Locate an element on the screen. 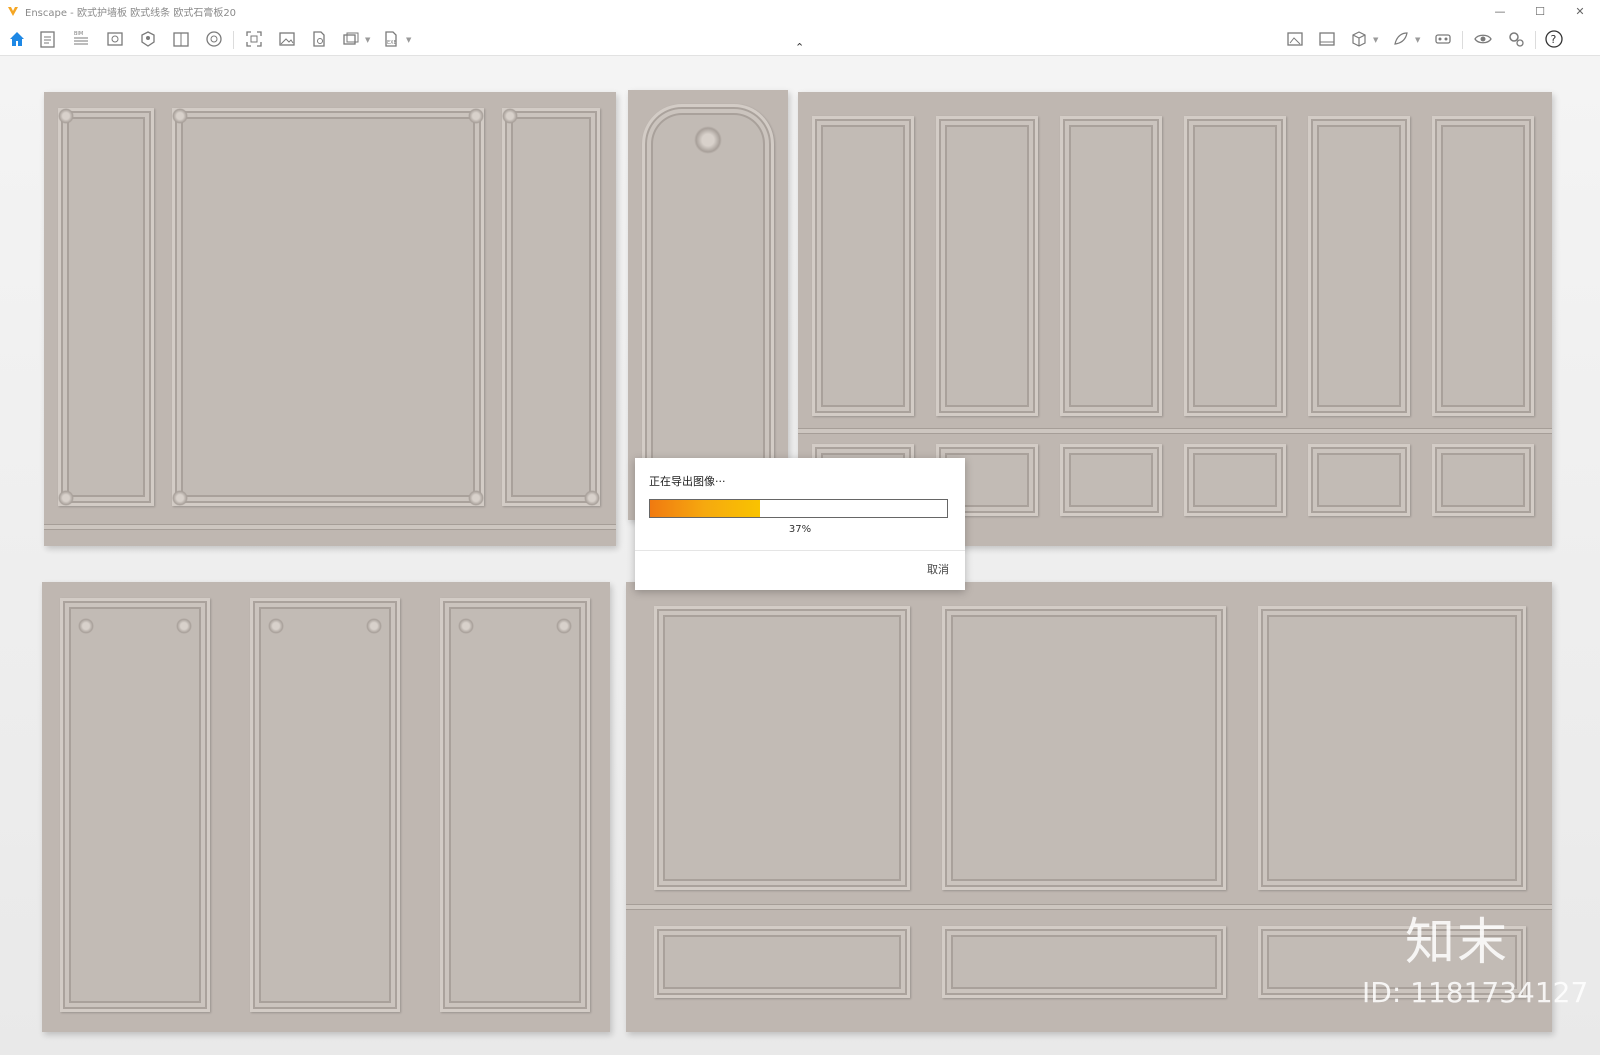  progress-fill is located at coordinates (705, 508).